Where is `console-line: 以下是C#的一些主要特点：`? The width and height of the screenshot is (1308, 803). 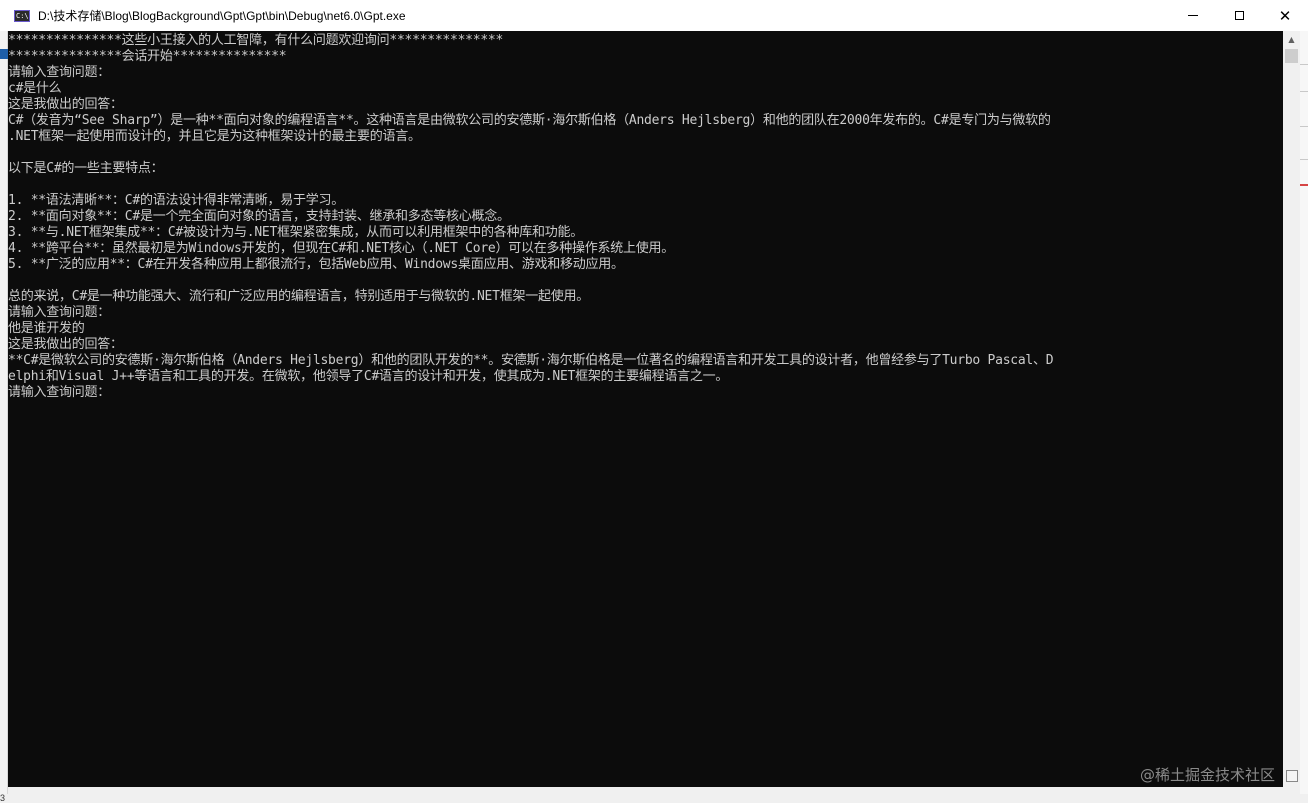 console-line: 以下是C#的一些主要特点： is located at coordinates (86, 168).